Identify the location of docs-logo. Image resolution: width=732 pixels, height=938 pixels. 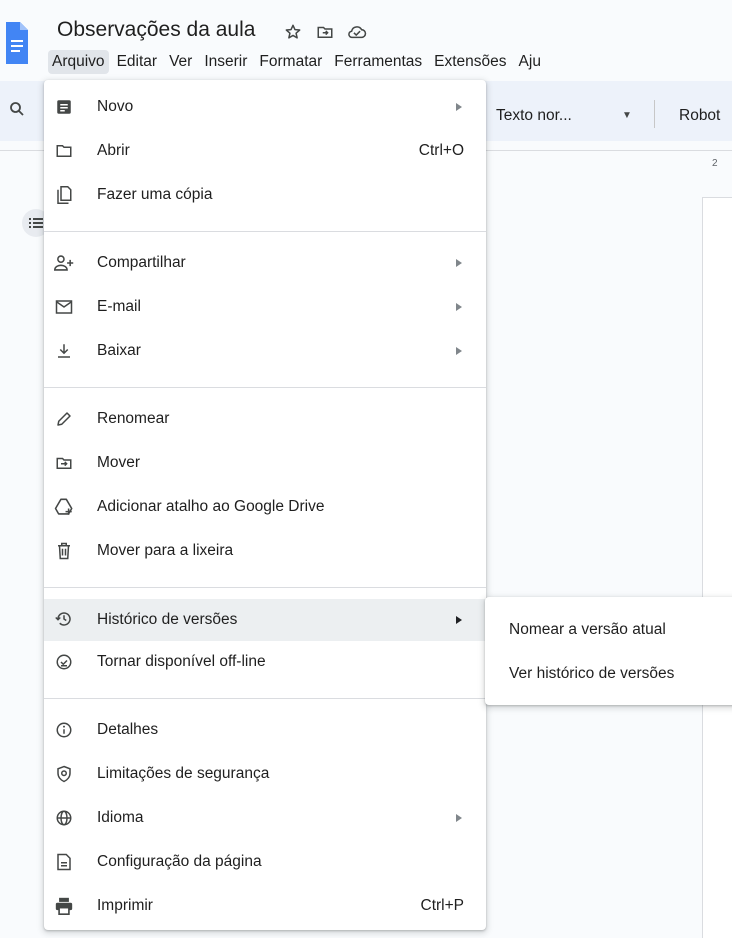
(17, 43).